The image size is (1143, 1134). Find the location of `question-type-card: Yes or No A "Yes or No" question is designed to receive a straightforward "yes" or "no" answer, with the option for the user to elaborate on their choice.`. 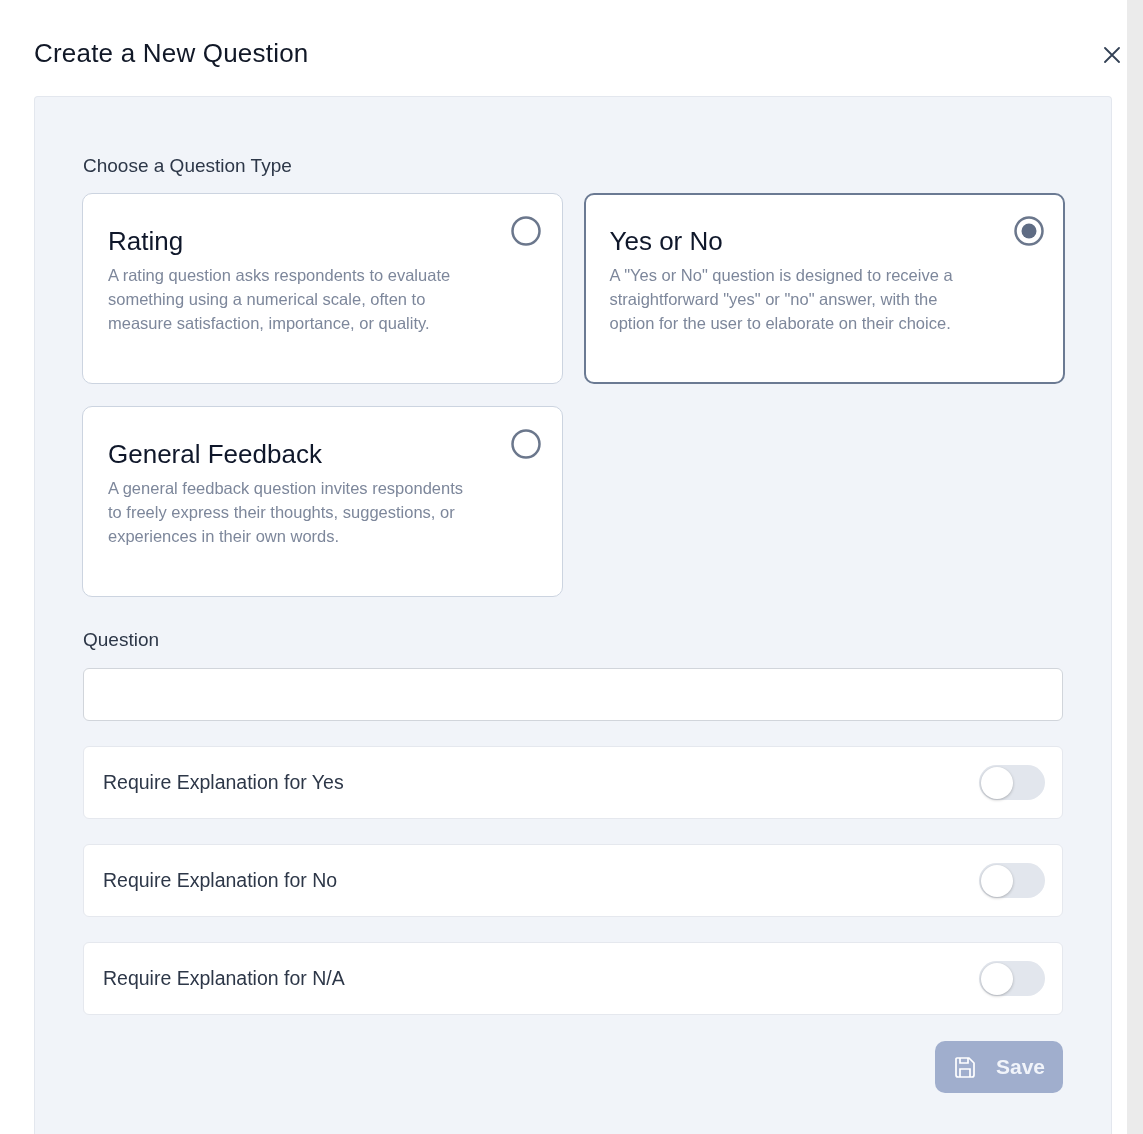

question-type-card: Yes or No A "Yes or No" question is designed to receive a straightforward "yes" or "no" answer, with the option for the user to elaborate on their choice. is located at coordinates (824, 288).